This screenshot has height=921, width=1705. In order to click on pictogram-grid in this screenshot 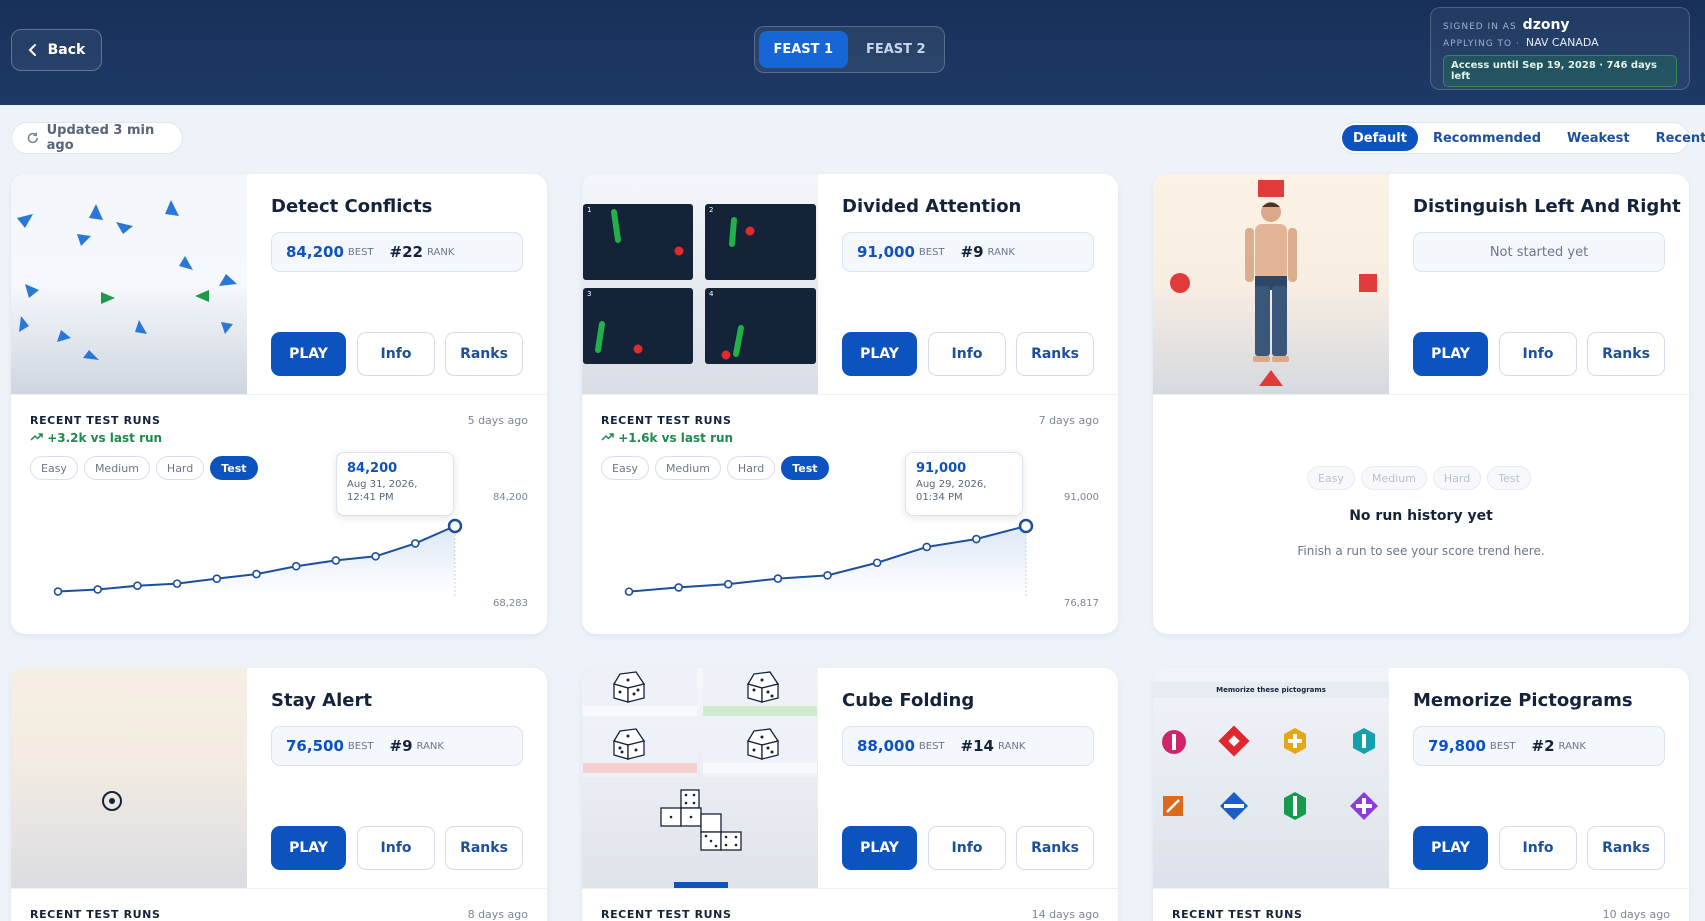, I will do `click(1270, 772)`.